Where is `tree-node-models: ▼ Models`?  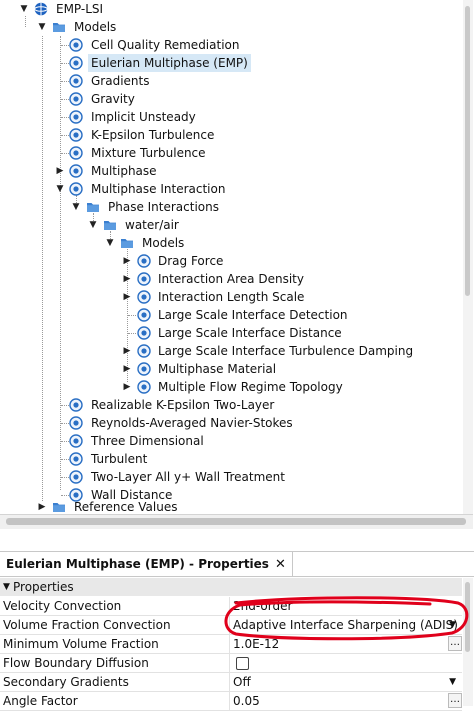 tree-node-models: ▼ Models is located at coordinates (230, 27).